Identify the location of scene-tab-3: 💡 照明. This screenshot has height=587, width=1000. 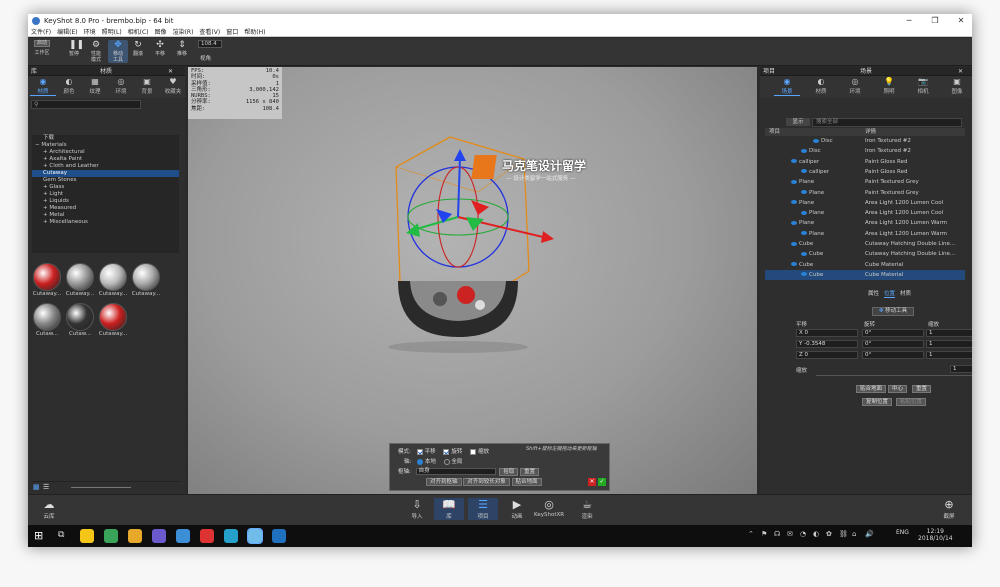
(889, 86).